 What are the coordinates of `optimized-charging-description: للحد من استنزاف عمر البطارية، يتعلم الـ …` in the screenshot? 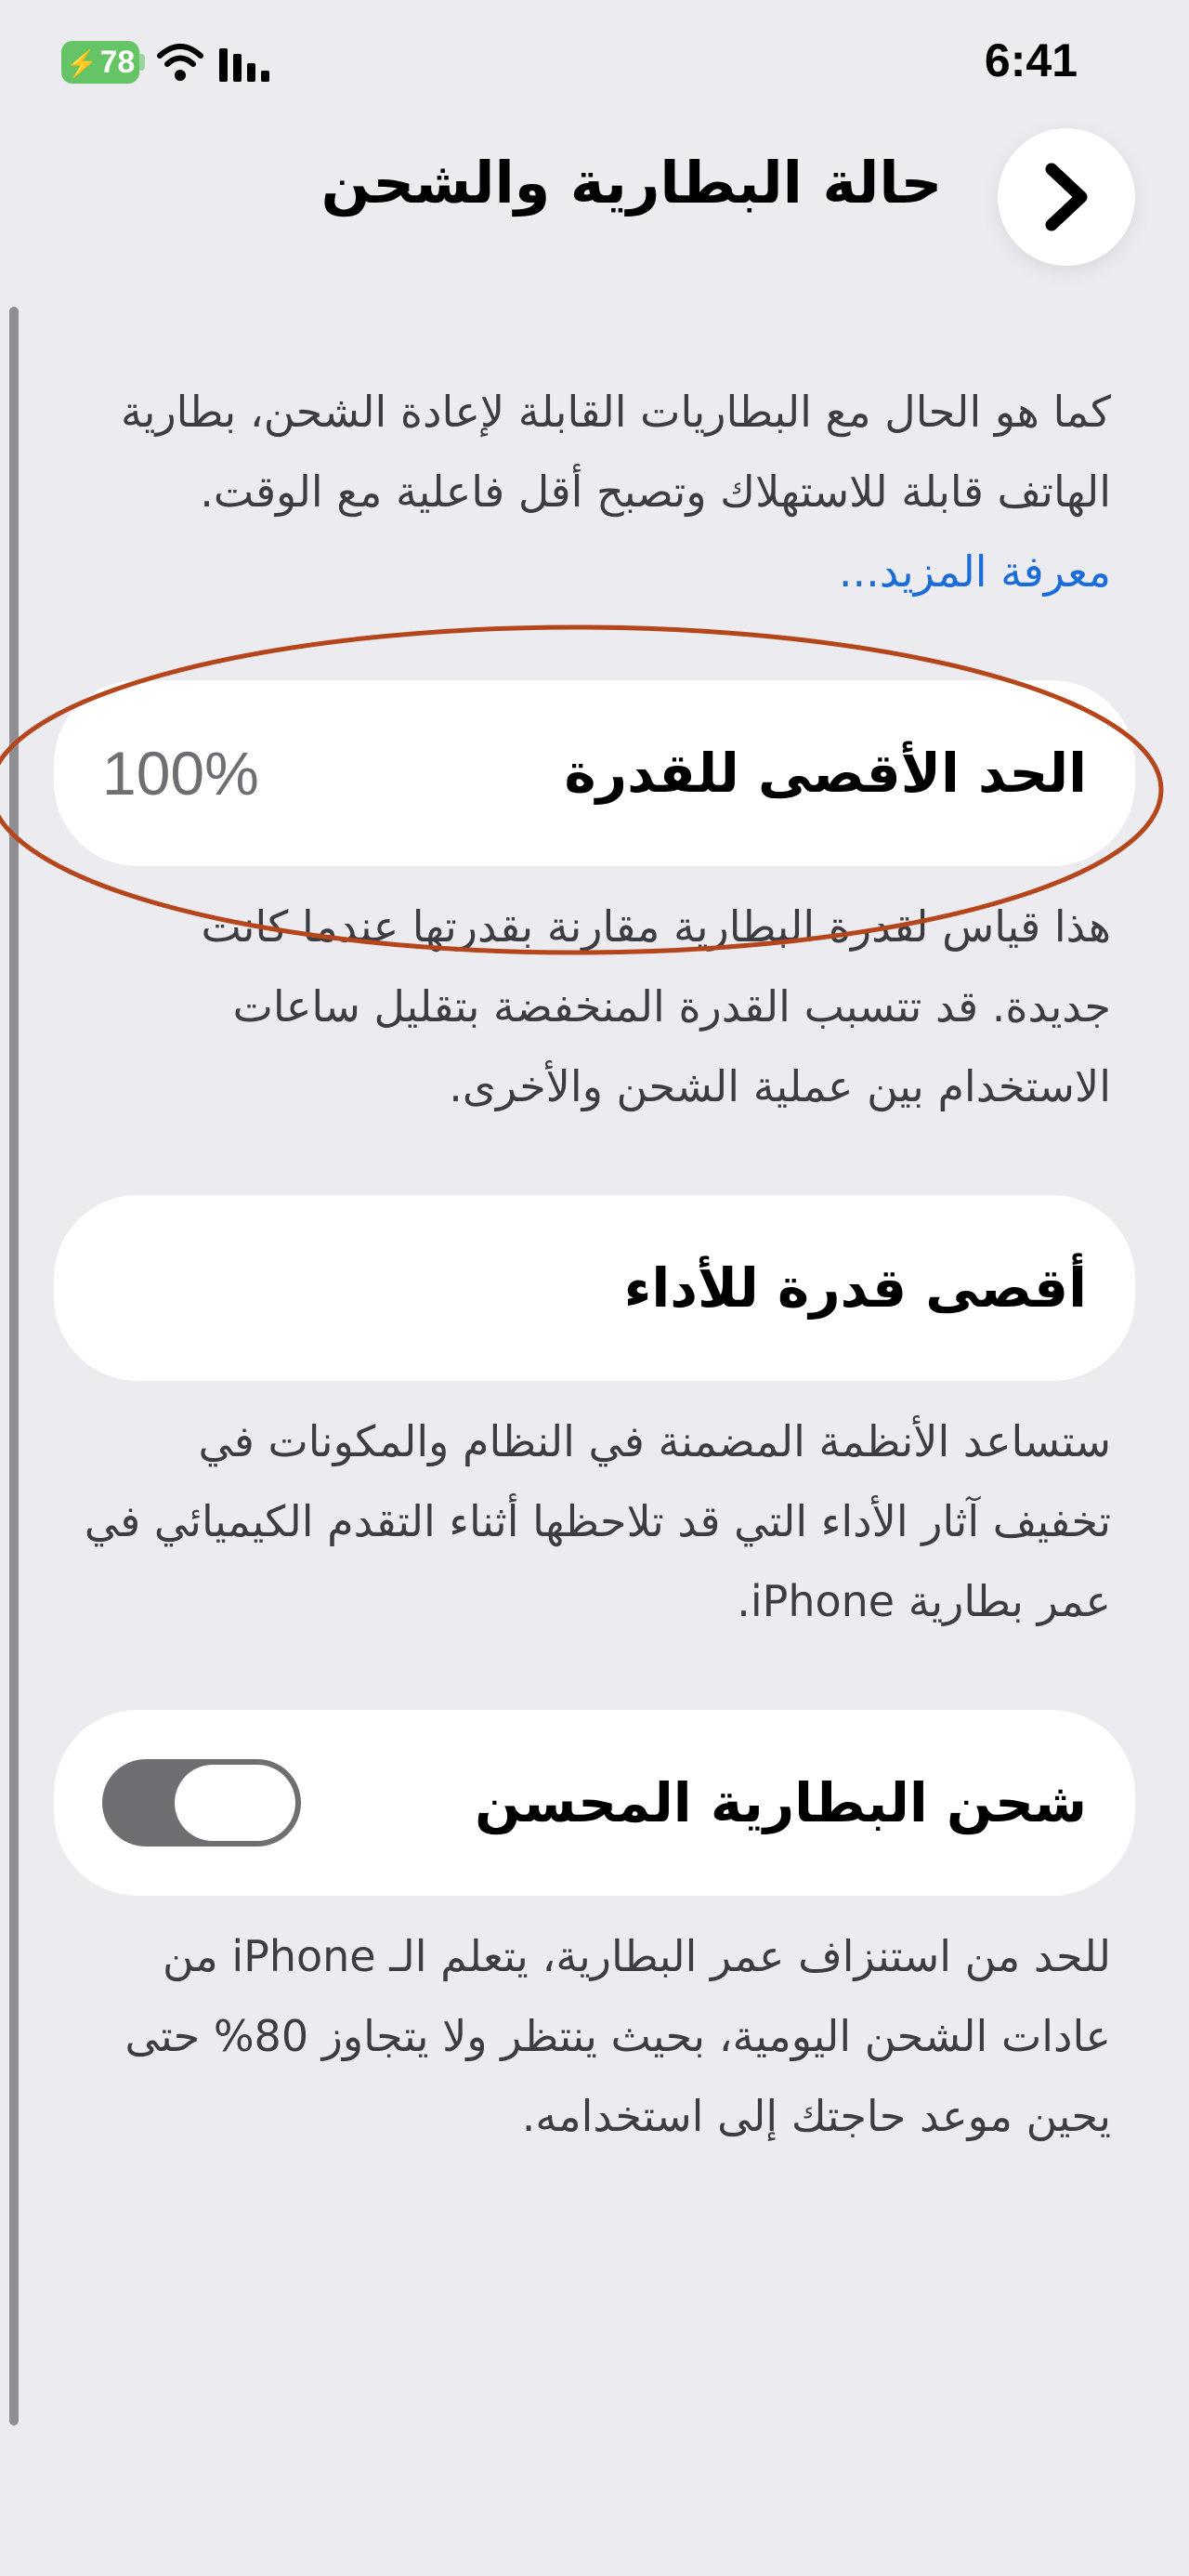 It's located at (617, 2036).